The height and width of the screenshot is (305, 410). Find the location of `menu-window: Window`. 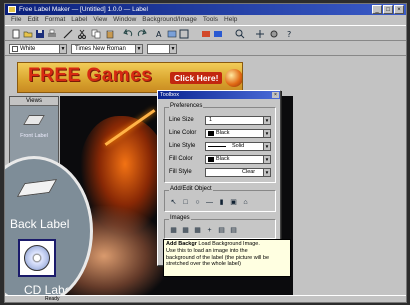

menu-window: Window is located at coordinates (124, 20).